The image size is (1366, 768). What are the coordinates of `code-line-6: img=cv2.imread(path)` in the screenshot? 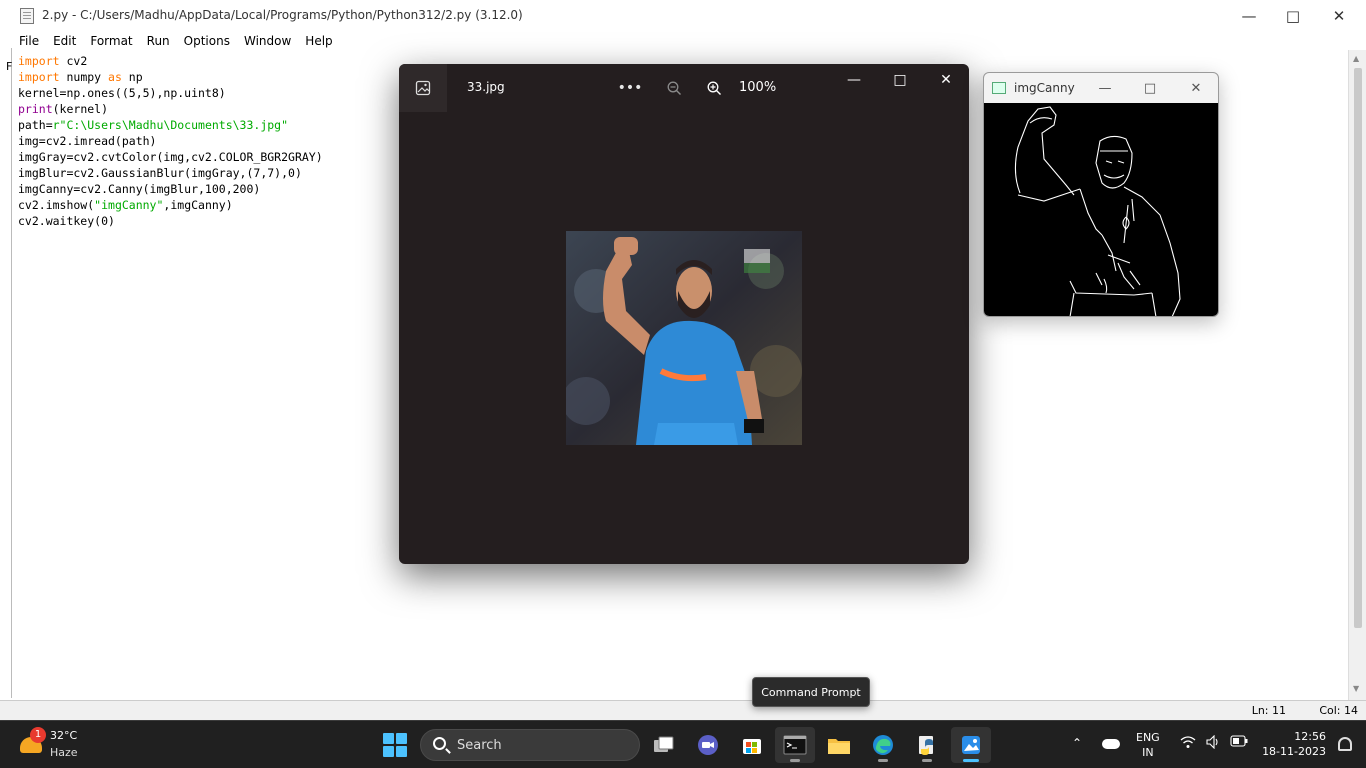 It's located at (87, 141).